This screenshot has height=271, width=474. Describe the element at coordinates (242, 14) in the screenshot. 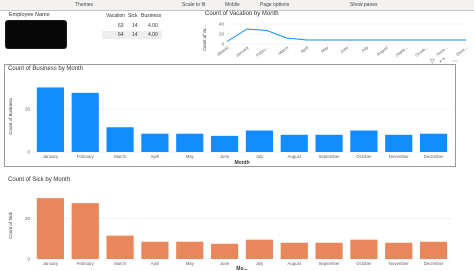

I see `vacation-chart-title: Count of Vacation by Month` at that location.